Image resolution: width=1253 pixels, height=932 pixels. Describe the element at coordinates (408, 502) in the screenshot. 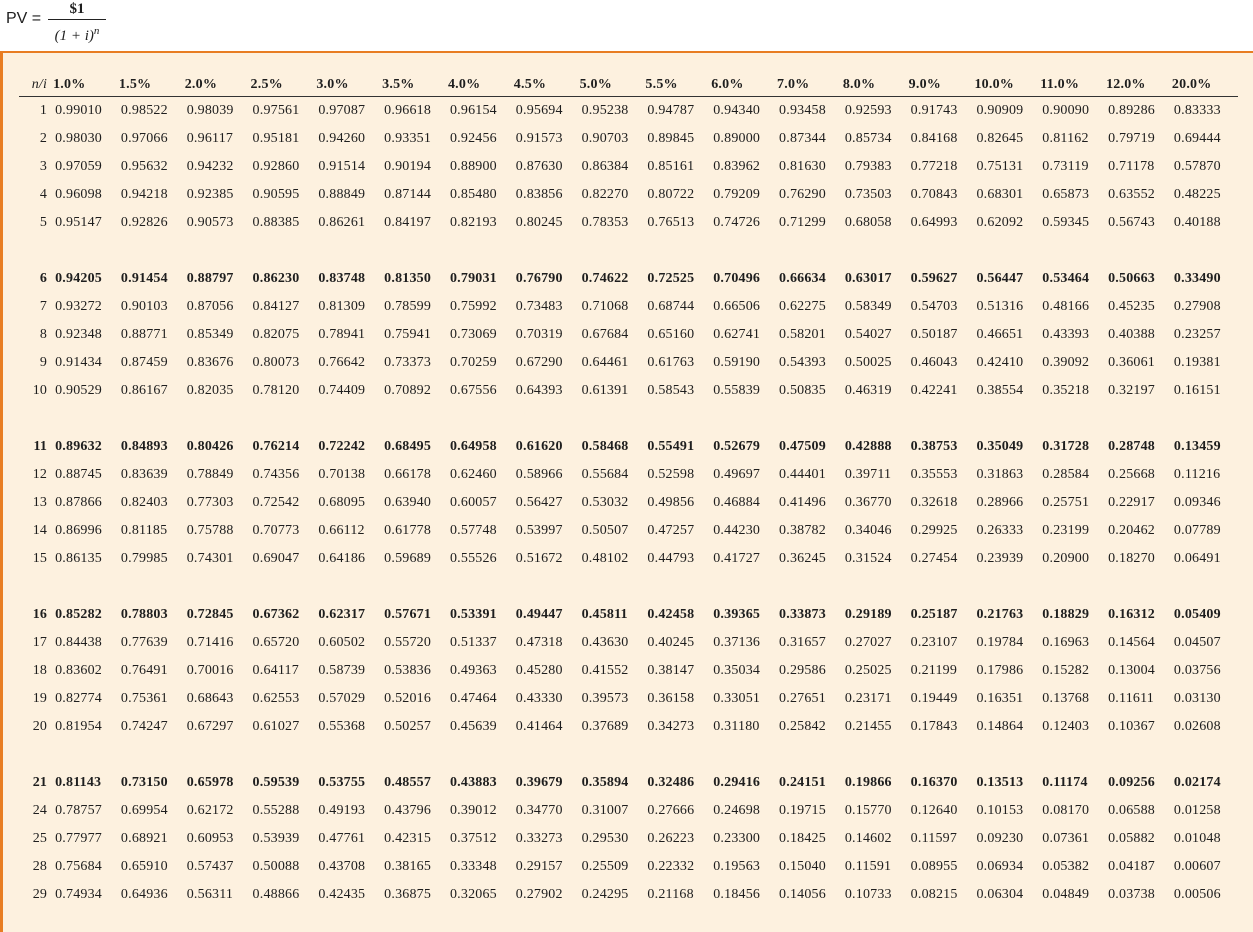

I see `pv-factor-cell: 0.63940` at that location.